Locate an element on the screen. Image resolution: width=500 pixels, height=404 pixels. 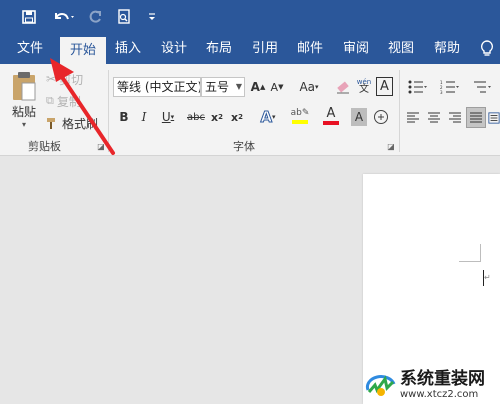
font-size-combo: 五号 ▼ is located at coordinates (223, 87).